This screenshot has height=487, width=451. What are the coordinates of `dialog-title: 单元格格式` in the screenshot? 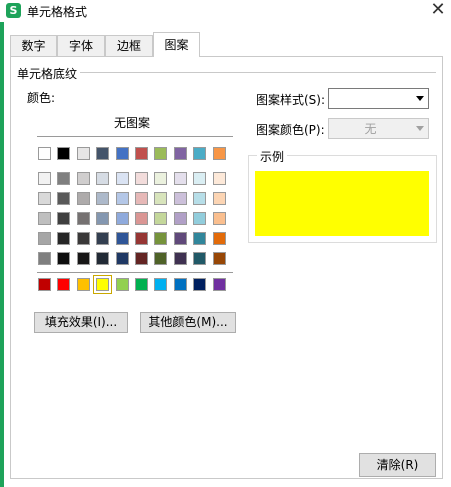 It's located at (57, 12).